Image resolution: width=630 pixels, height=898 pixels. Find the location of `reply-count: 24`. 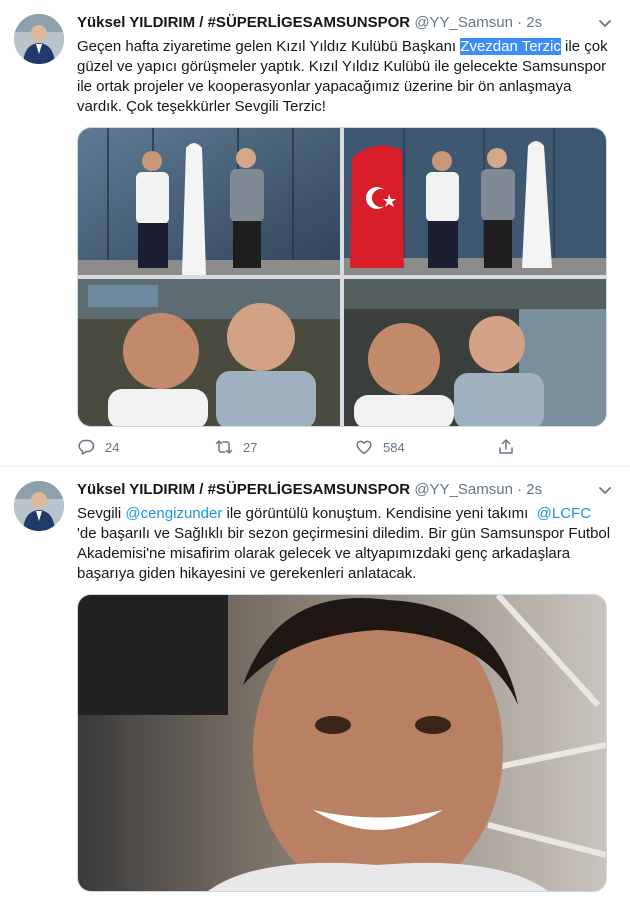

reply-count: 24 is located at coordinates (112, 447).